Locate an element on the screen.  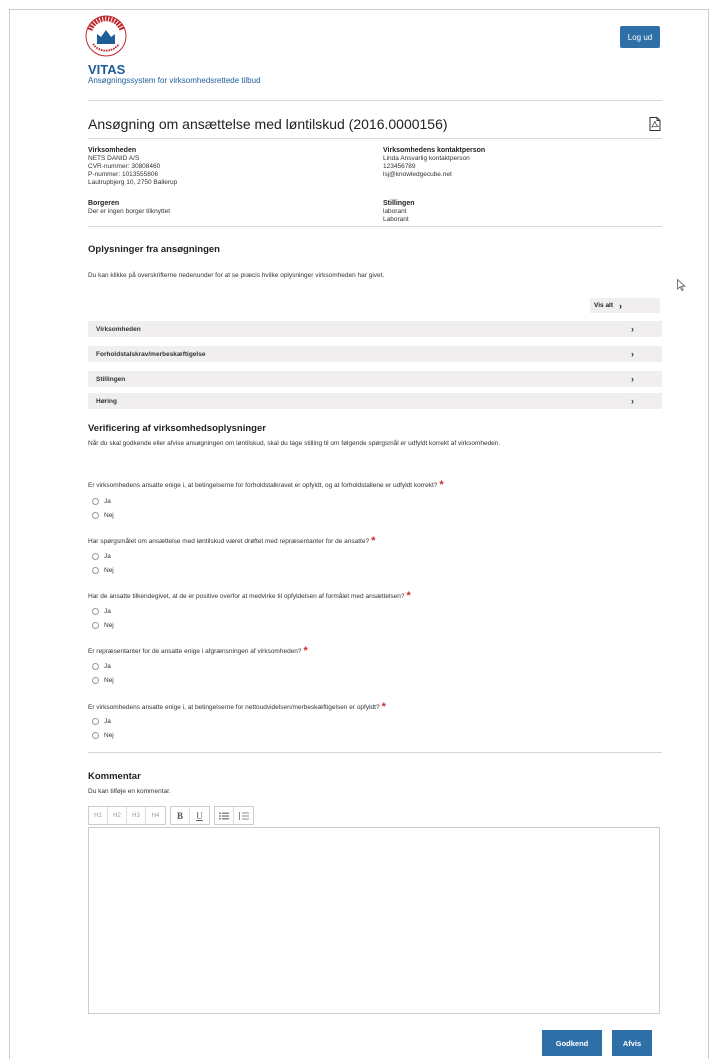
accordion-label: Forholdstalskrav/merbeskæftigelse is located at coordinates (151, 354).